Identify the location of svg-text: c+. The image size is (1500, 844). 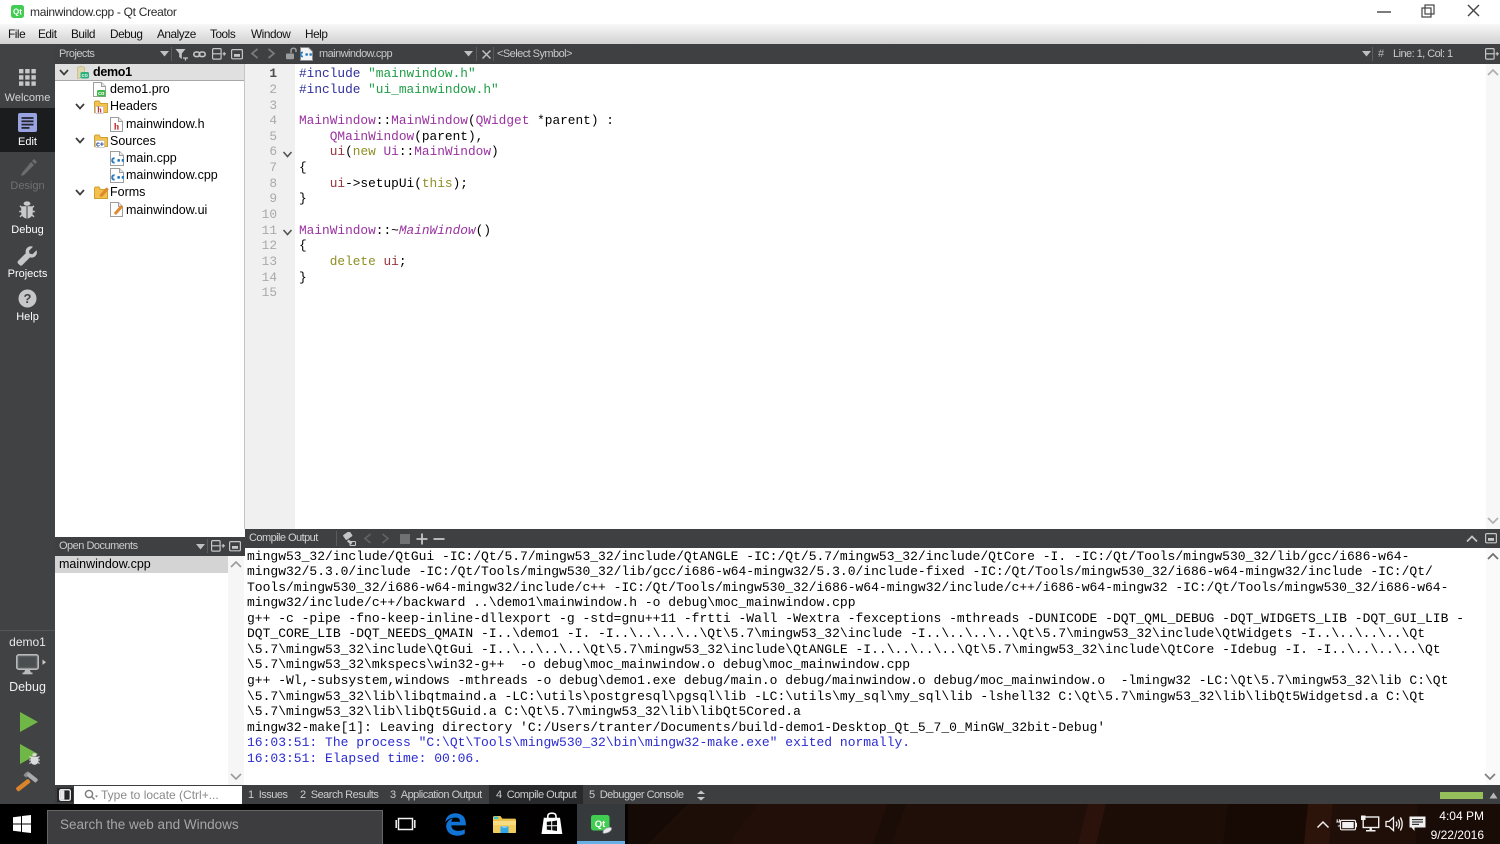
(100, 144).